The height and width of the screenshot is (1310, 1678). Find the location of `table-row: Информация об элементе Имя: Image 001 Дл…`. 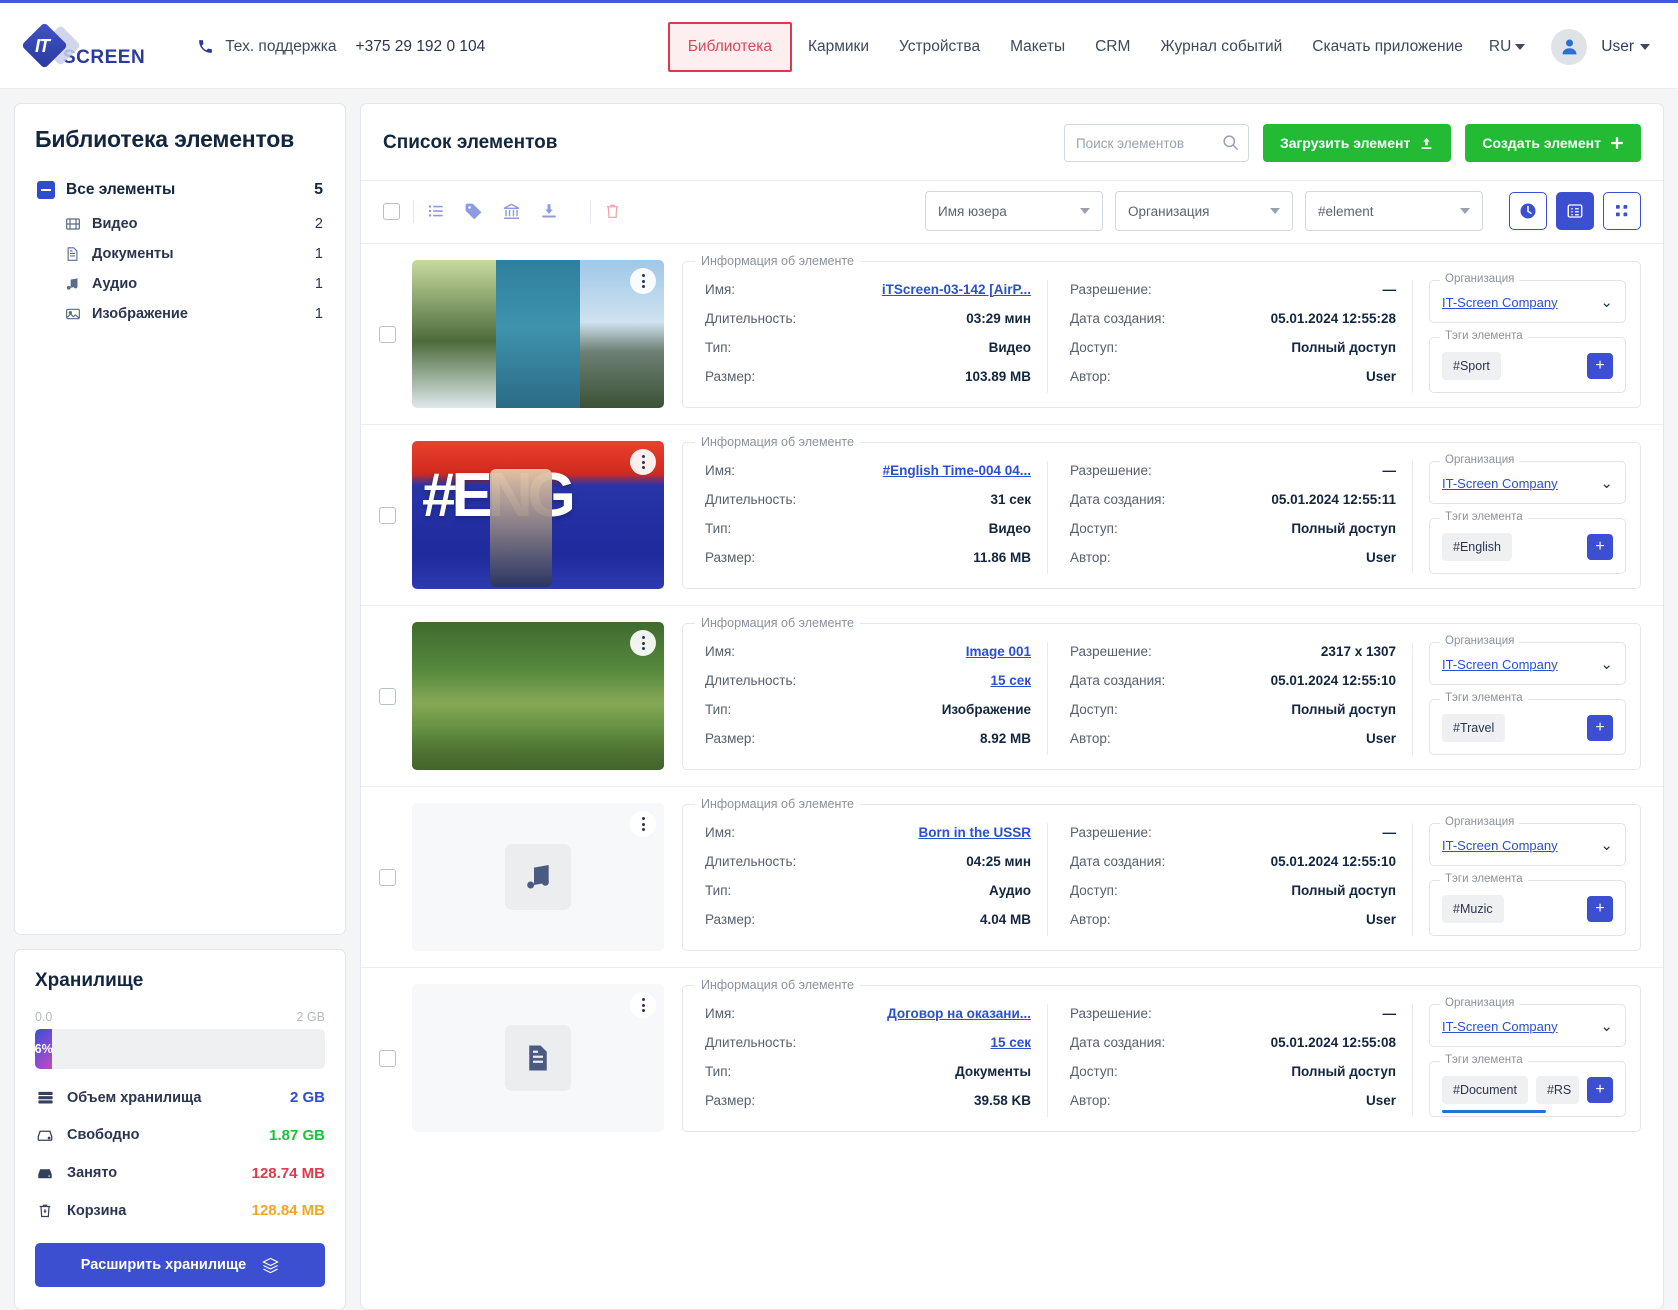

table-row: Информация об элементе Имя: Image 001 Дл… is located at coordinates (1012, 696).